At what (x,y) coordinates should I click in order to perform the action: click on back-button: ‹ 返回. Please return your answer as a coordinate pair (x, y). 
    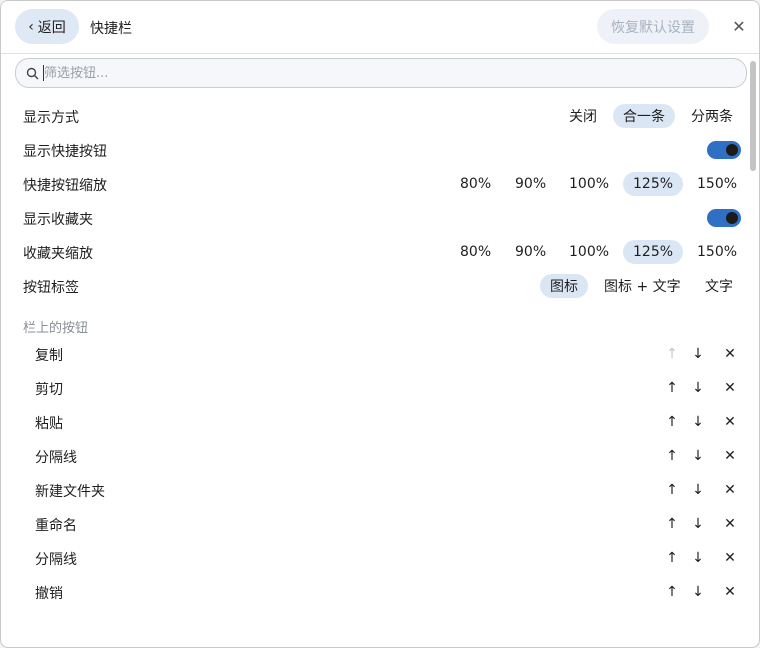
    Looking at the image, I should click on (47, 26).